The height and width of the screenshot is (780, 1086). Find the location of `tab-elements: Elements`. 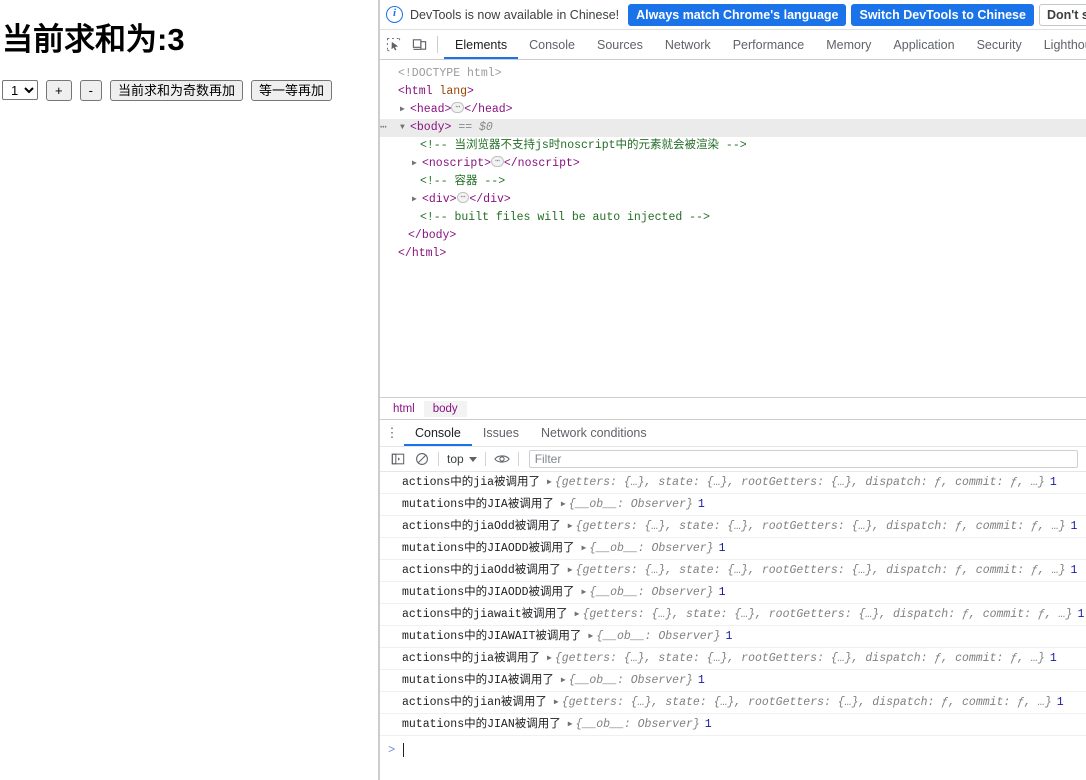

tab-elements: Elements is located at coordinates (481, 44).